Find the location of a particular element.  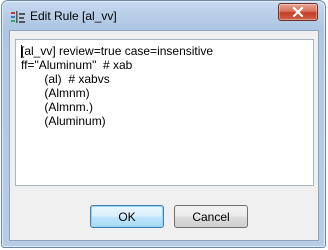

text-caret is located at coordinates (21, 51).